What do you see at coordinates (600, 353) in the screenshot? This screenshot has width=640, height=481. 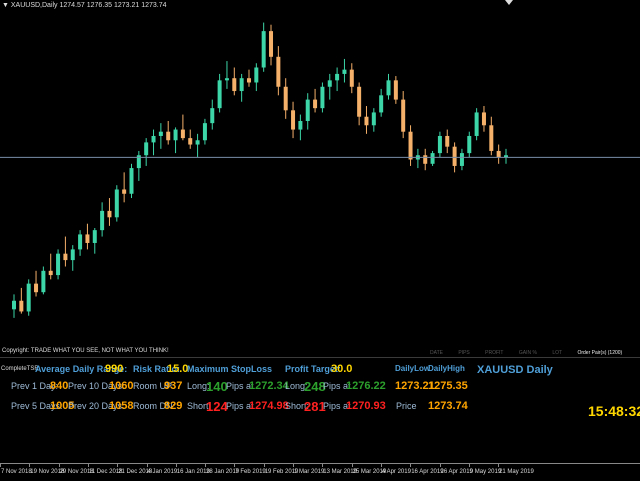 I see `column-order-pairs: Order Pair(s) (1200)` at bounding box center [600, 353].